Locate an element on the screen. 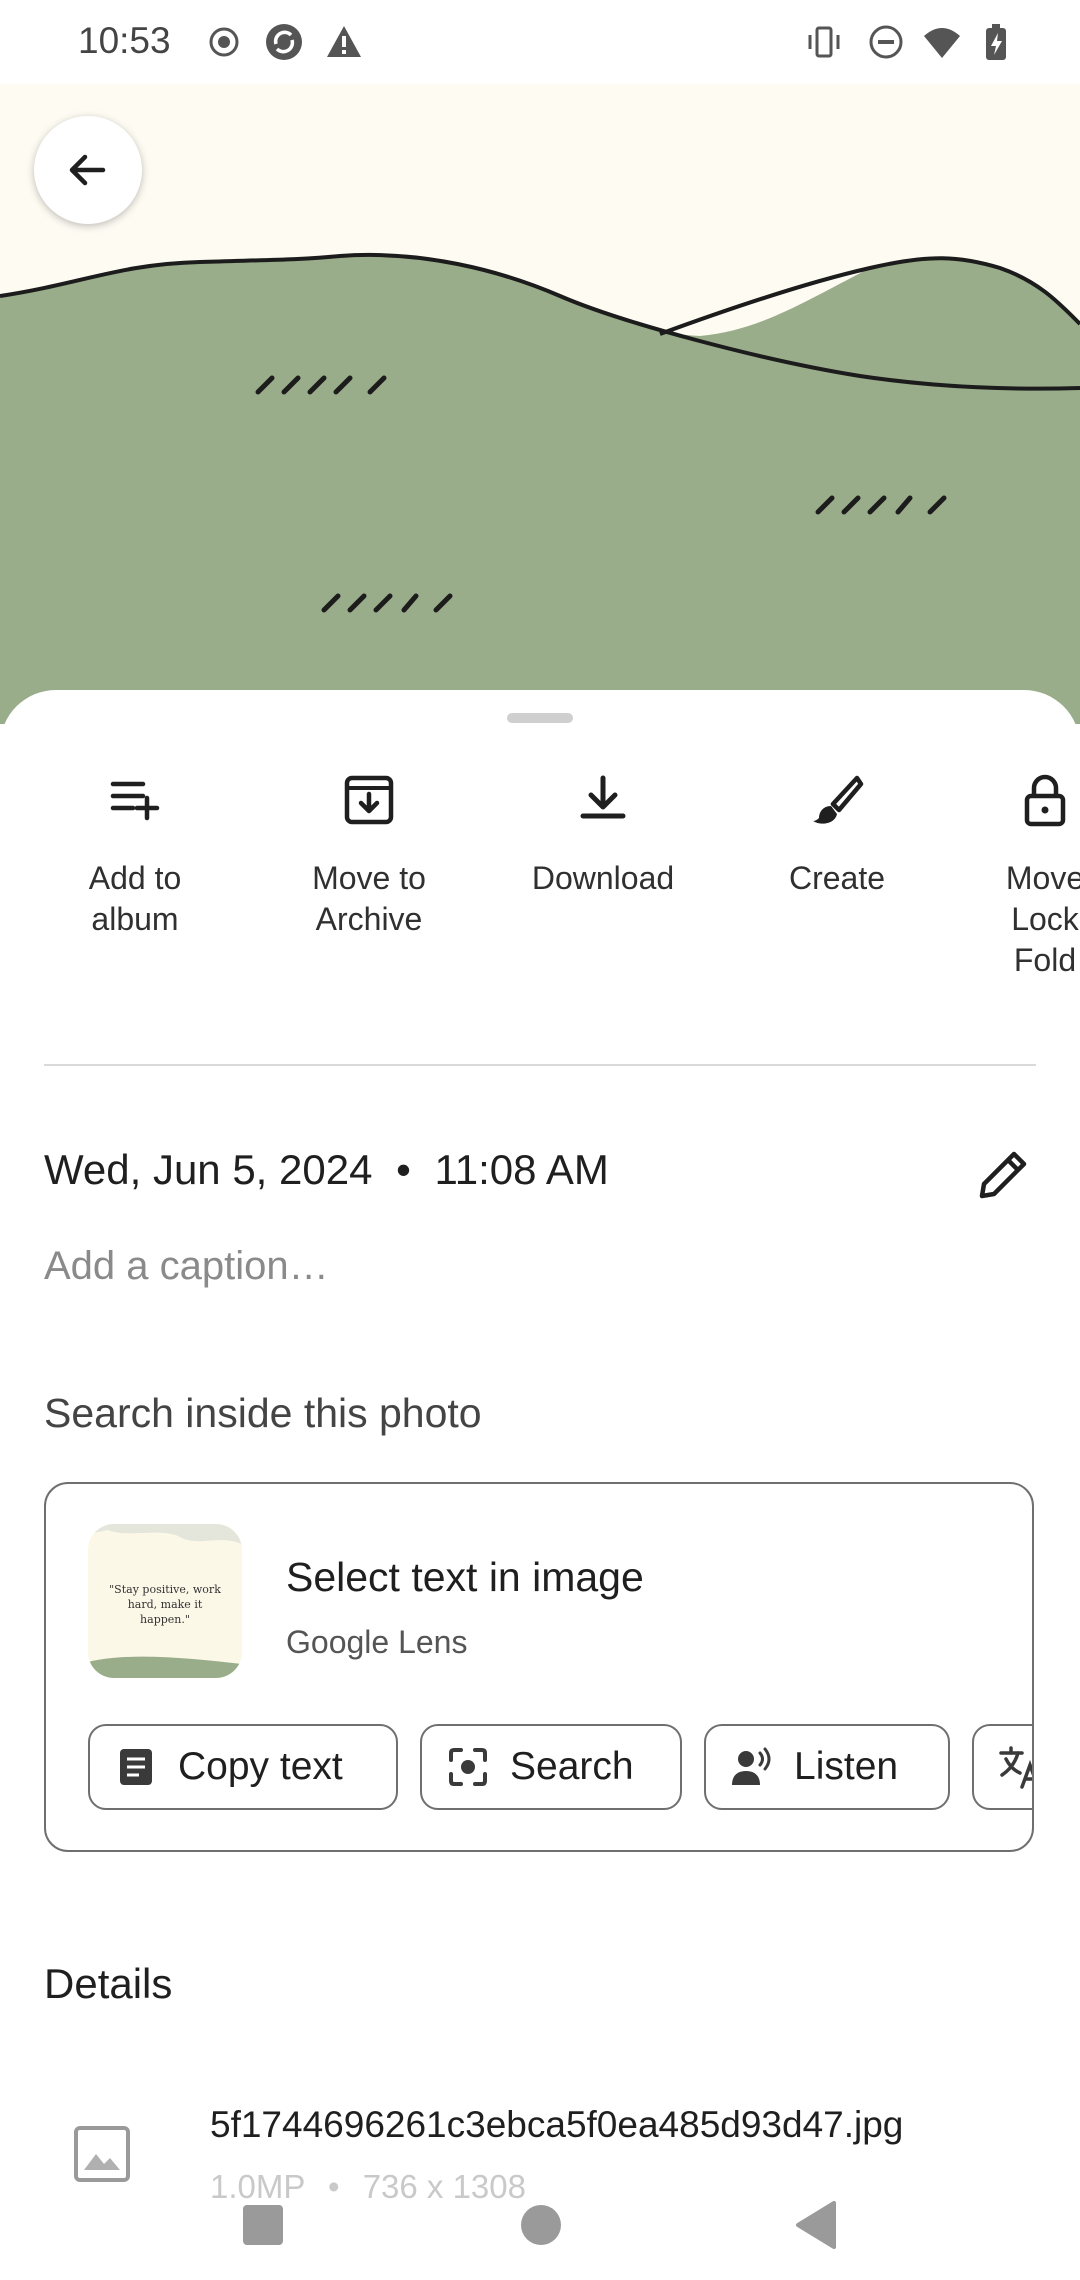 The width and height of the screenshot is (1080, 2280). arrow-back-icon is located at coordinates (87, 170).